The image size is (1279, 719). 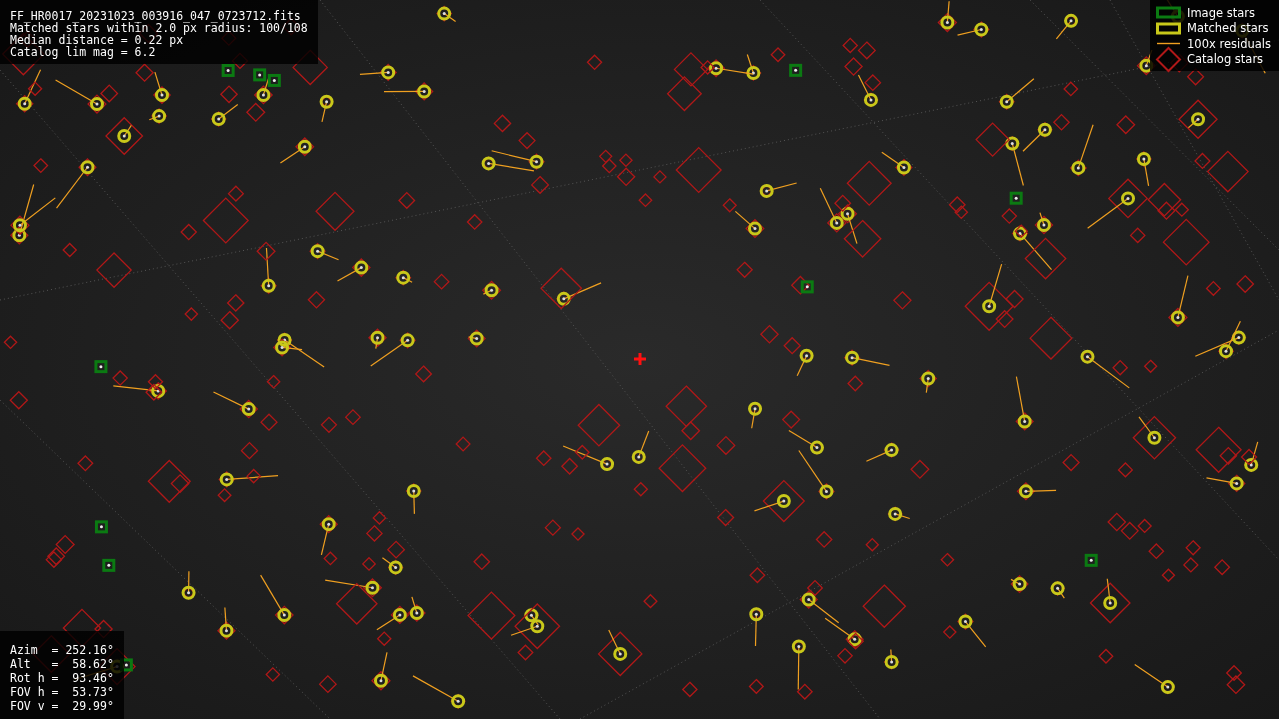 I want to click on info-text: Azim = 252.16°, so click(x=62, y=650).